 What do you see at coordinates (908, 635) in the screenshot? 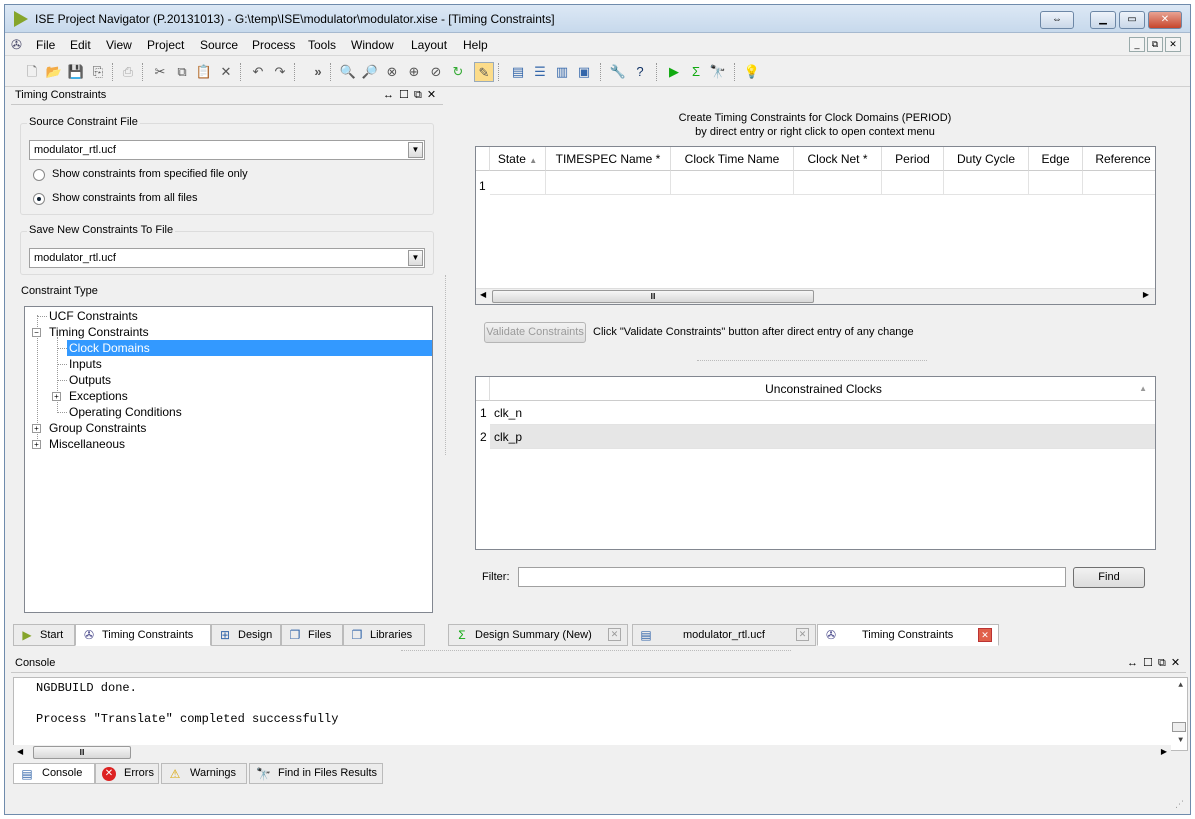
I see `doc-tab-timing-constraints: ✇ Timing Constraints ✕` at bounding box center [908, 635].